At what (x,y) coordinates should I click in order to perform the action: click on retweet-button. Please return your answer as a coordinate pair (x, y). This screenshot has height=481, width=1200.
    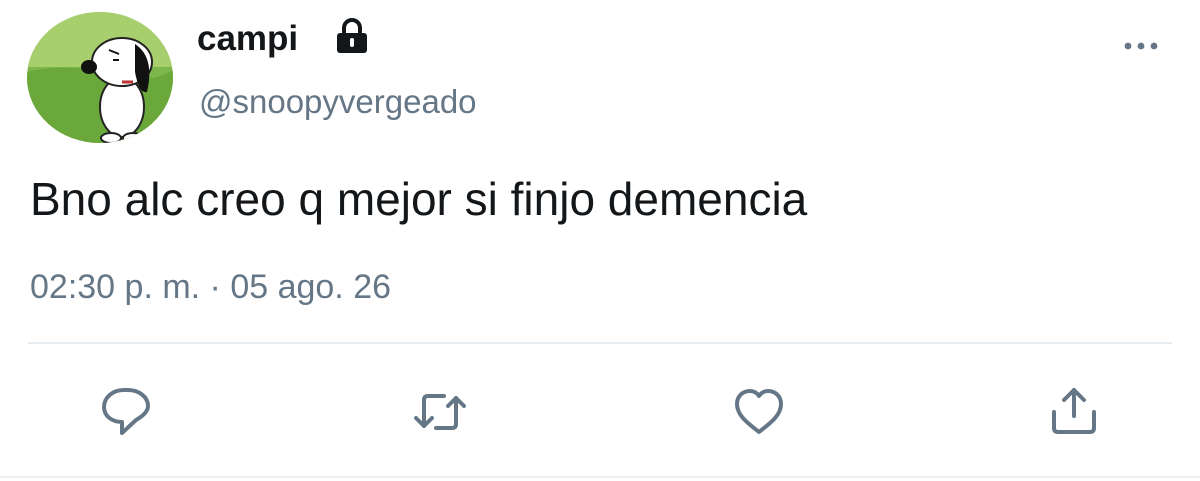
    Looking at the image, I should click on (440, 412).